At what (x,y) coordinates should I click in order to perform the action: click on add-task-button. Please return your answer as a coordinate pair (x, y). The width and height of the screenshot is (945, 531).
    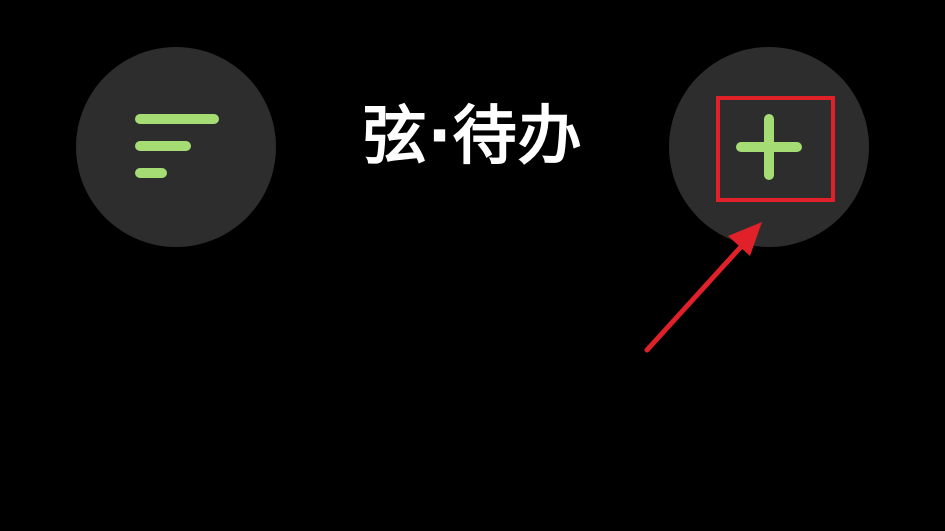
    Looking at the image, I should click on (769, 147).